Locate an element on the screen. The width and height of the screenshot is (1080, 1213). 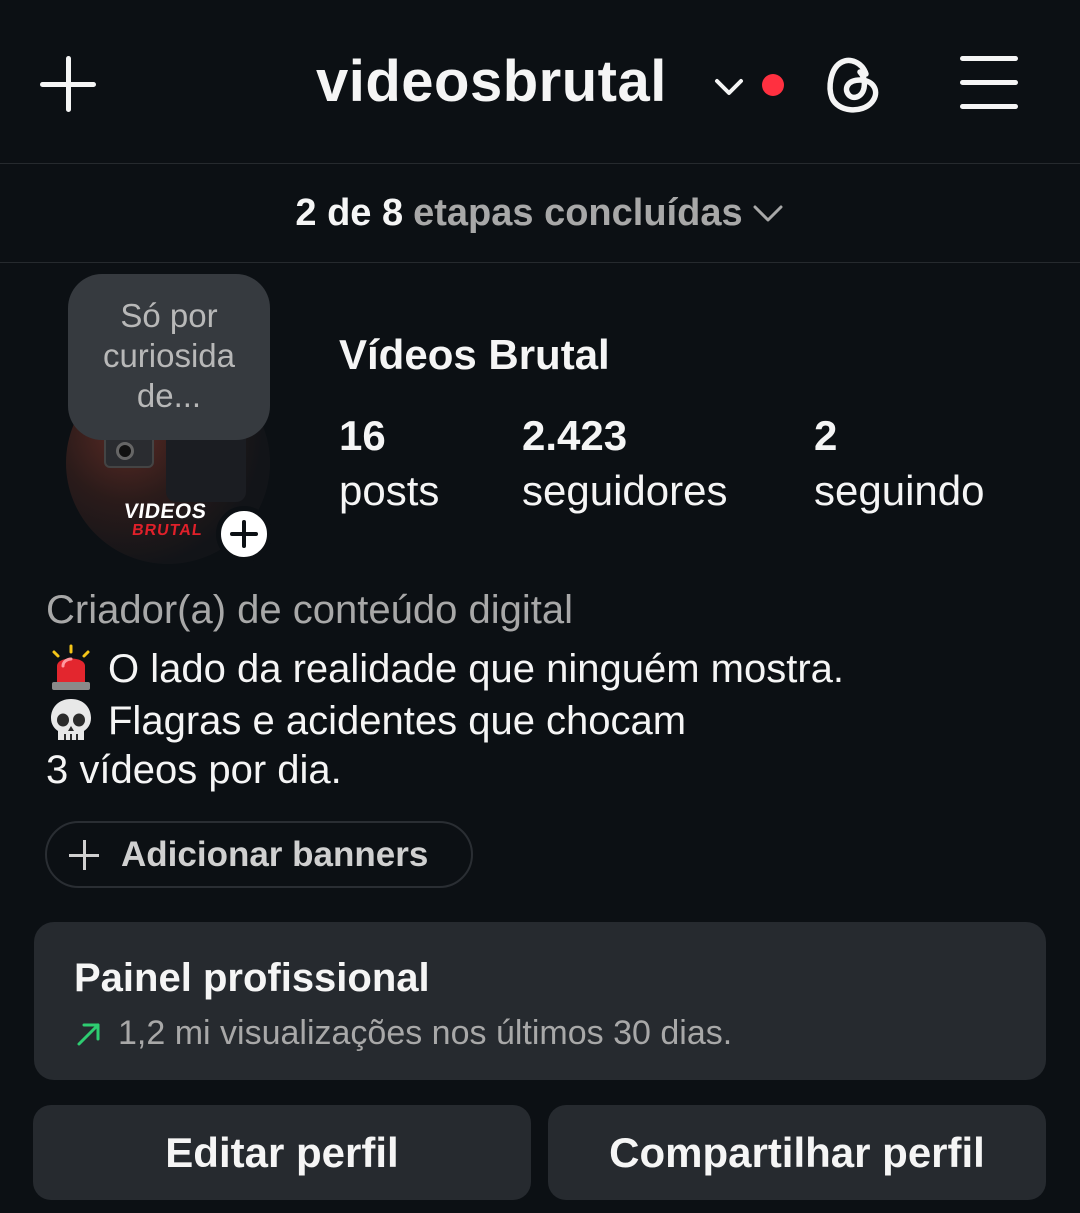
account-username: videosbrutal is located at coordinates (491, 81).